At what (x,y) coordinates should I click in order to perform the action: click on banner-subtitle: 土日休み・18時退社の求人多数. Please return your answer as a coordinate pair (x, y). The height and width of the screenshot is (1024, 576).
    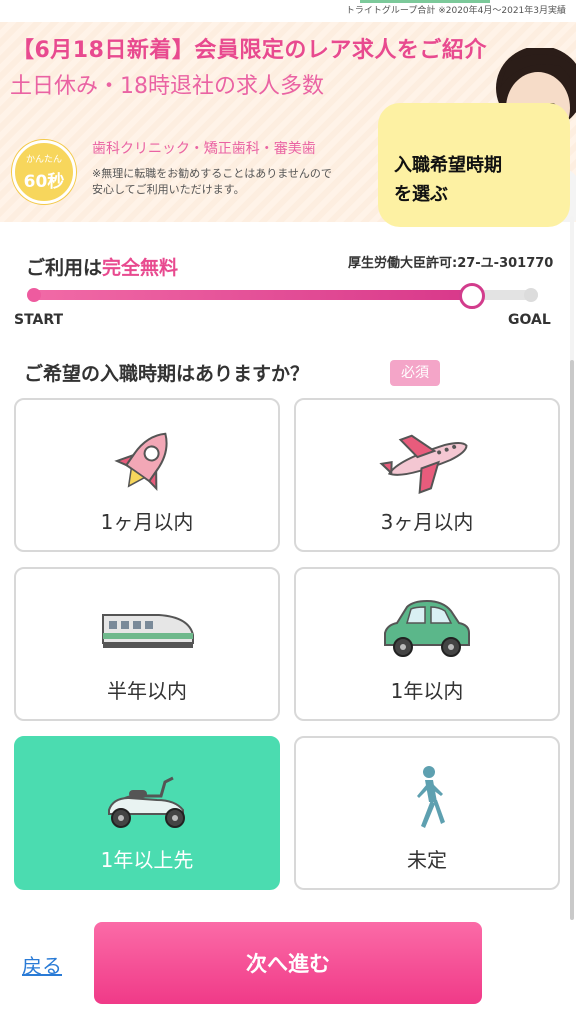
    Looking at the image, I should click on (167, 86).